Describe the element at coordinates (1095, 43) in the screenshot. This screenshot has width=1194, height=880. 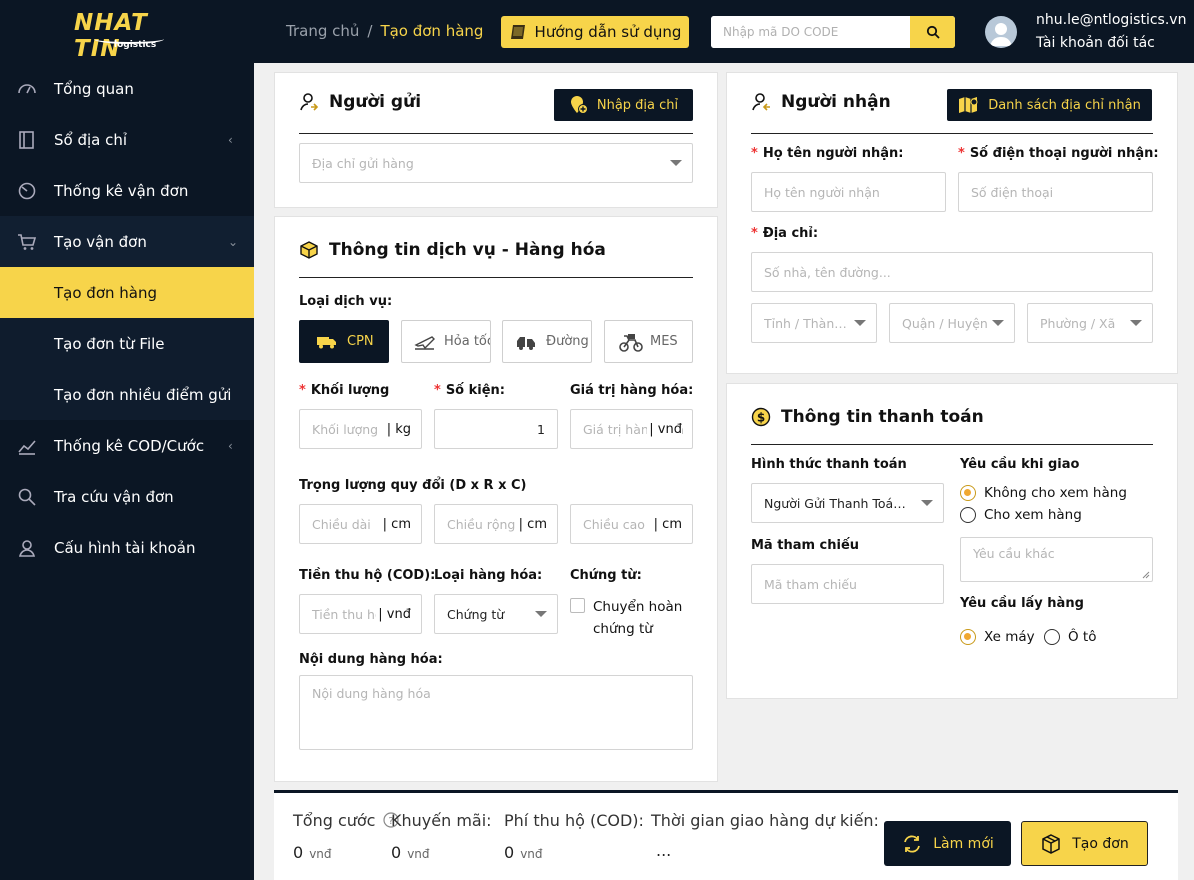
I see `user-role: Tài khoản đối tác` at that location.